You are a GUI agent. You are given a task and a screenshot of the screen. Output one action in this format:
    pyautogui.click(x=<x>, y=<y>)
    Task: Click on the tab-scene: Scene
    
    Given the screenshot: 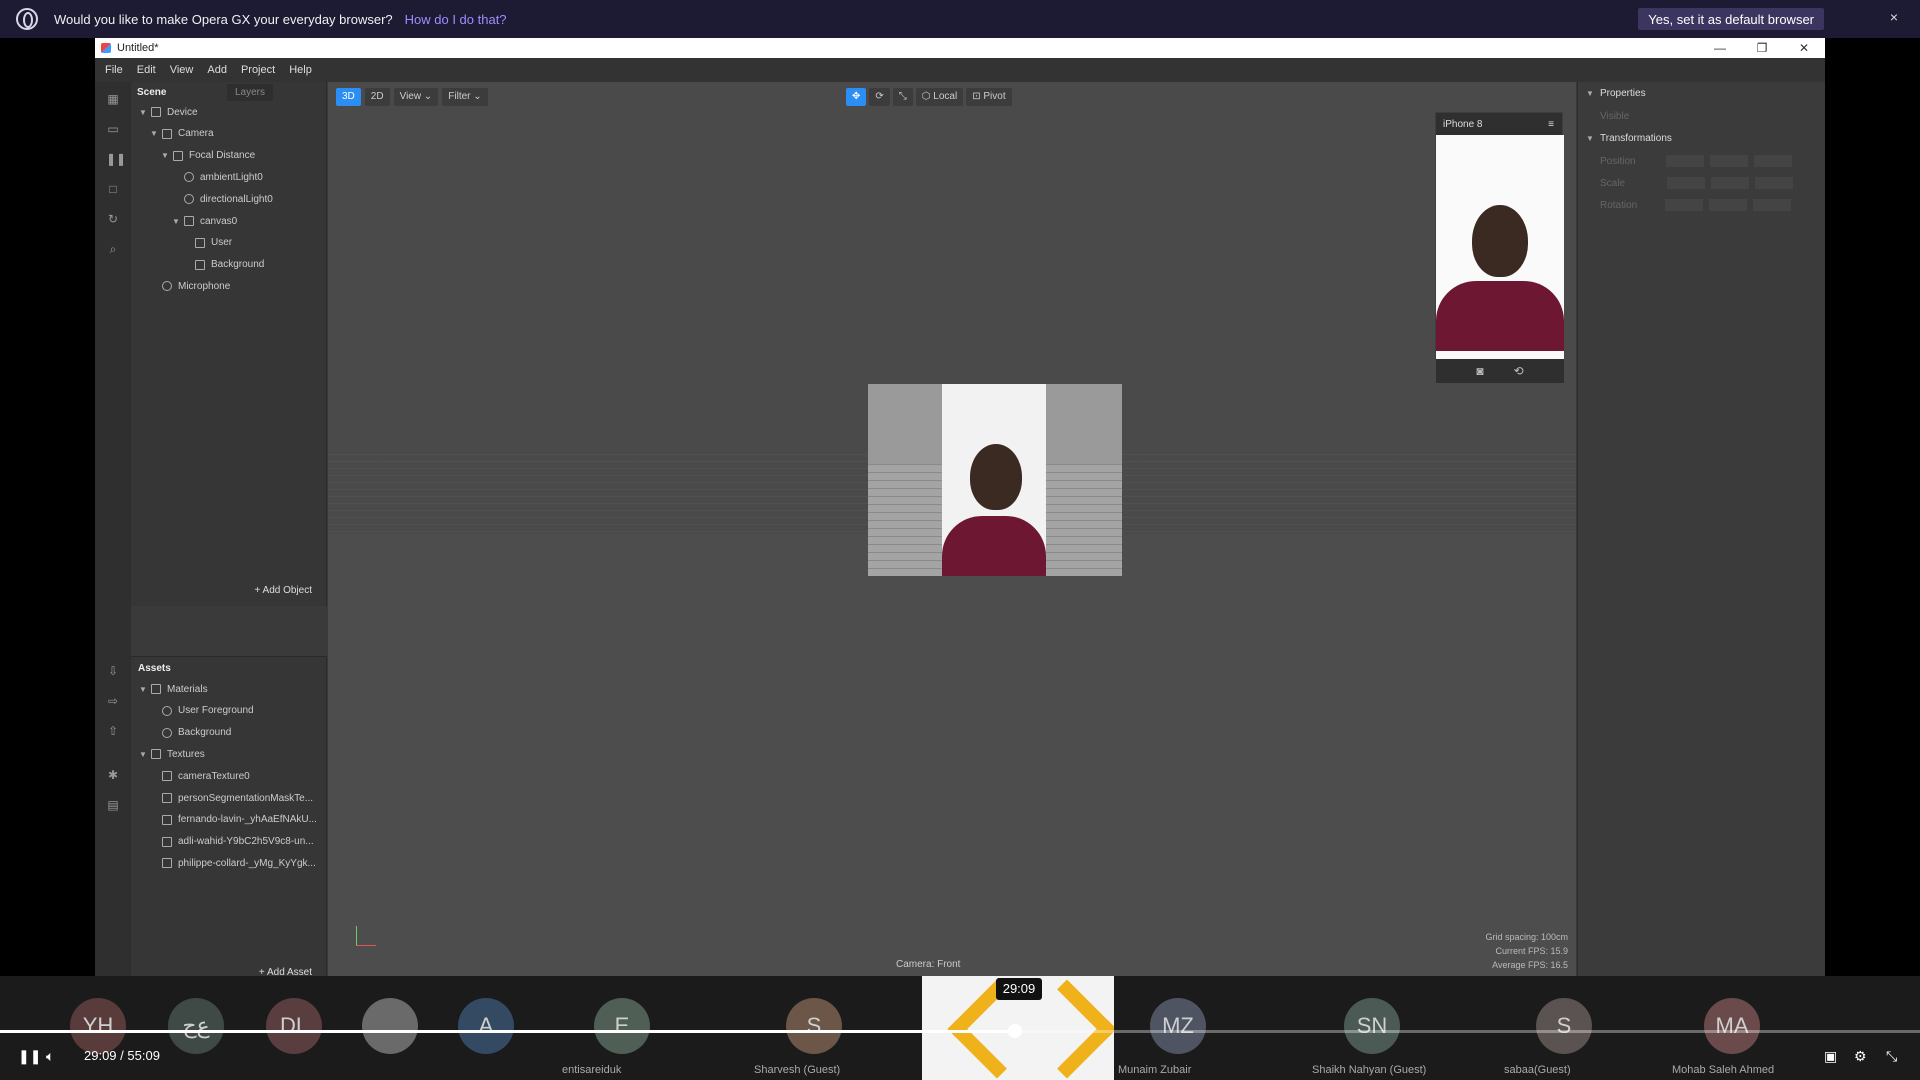 What is the action you would take?
    pyautogui.click(x=179, y=92)
    